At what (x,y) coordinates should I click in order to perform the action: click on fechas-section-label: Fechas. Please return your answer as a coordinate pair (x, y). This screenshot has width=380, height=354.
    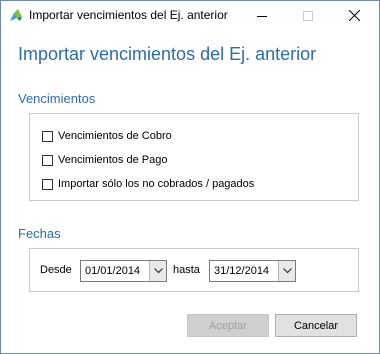
    Looking at the image, I should click on (39, 233).